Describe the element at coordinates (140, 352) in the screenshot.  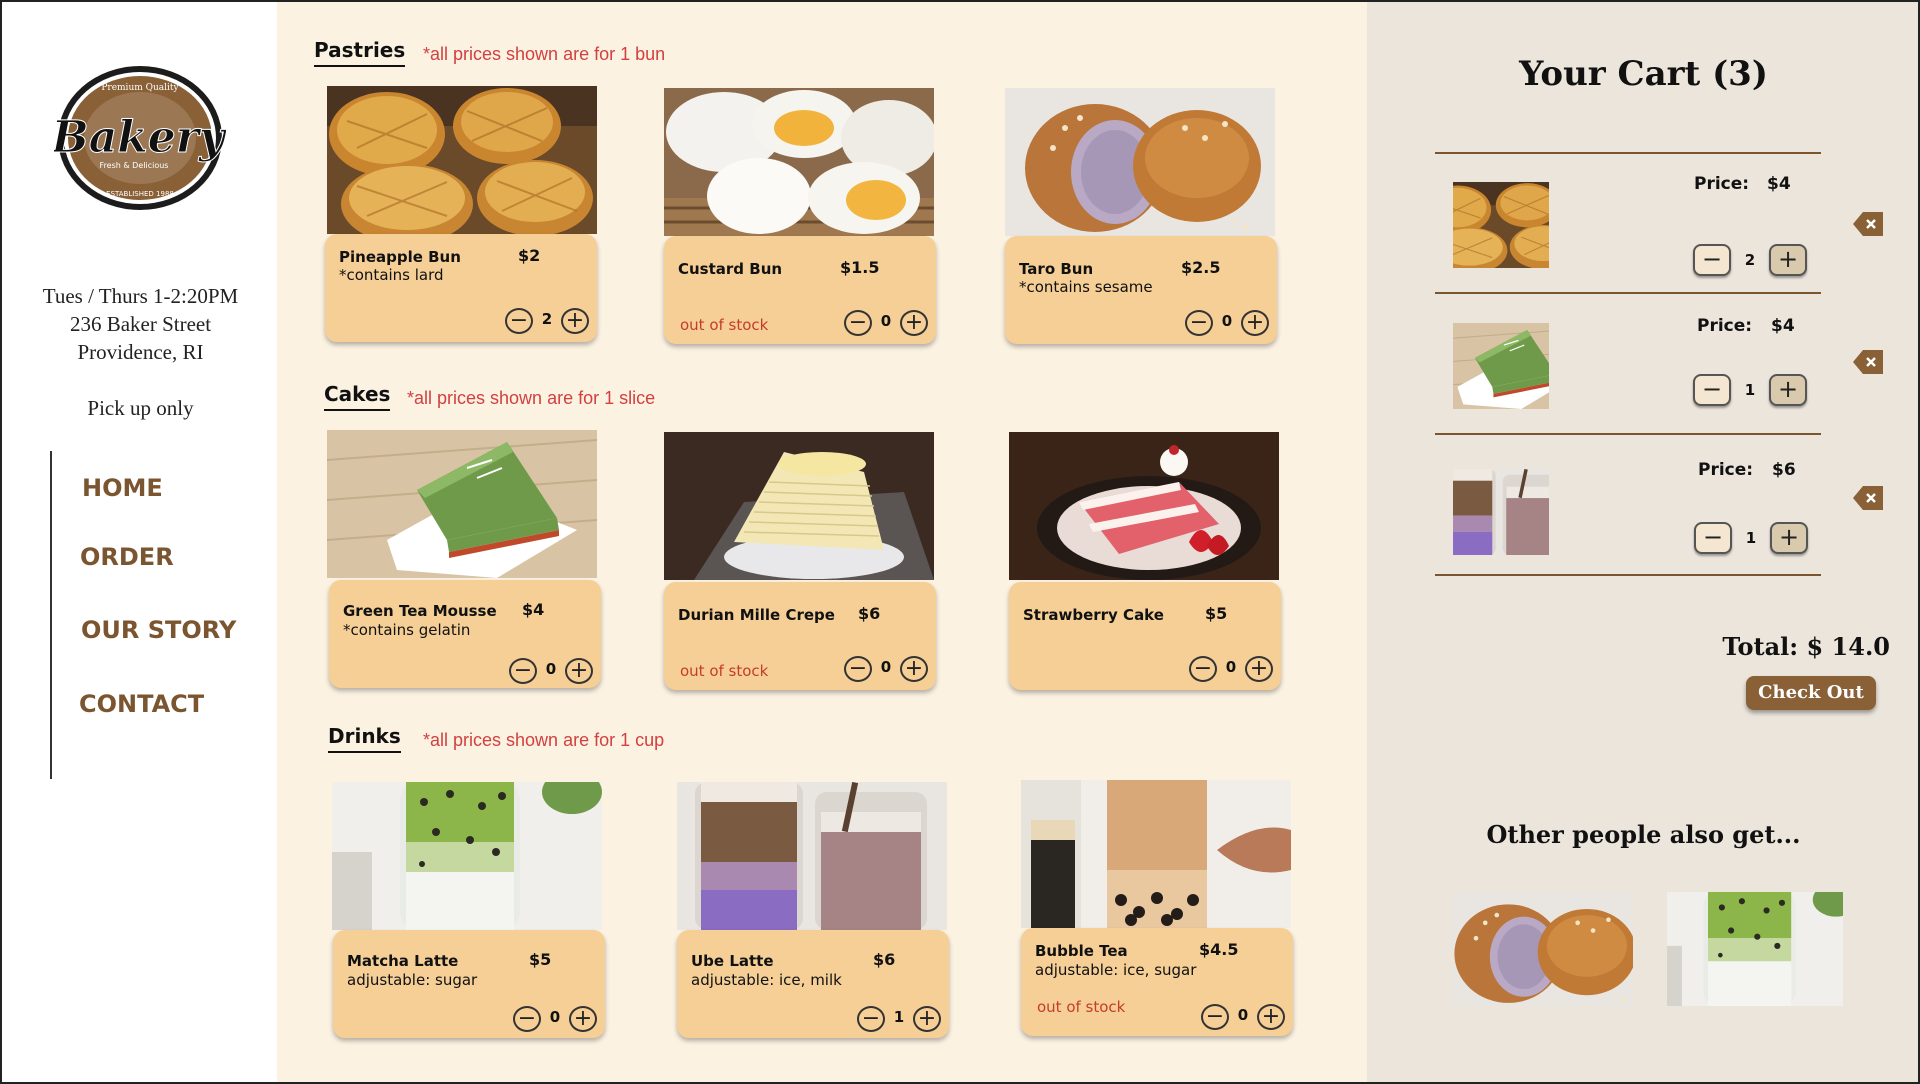
I see `store-city: Providence, RI` at that location.